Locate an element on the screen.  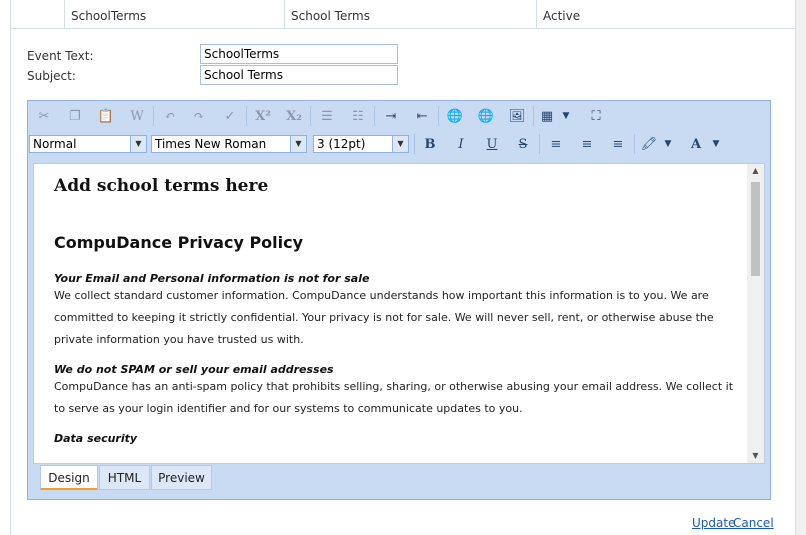
align-right-icon: ≡ is located at coordinates (618, 144).